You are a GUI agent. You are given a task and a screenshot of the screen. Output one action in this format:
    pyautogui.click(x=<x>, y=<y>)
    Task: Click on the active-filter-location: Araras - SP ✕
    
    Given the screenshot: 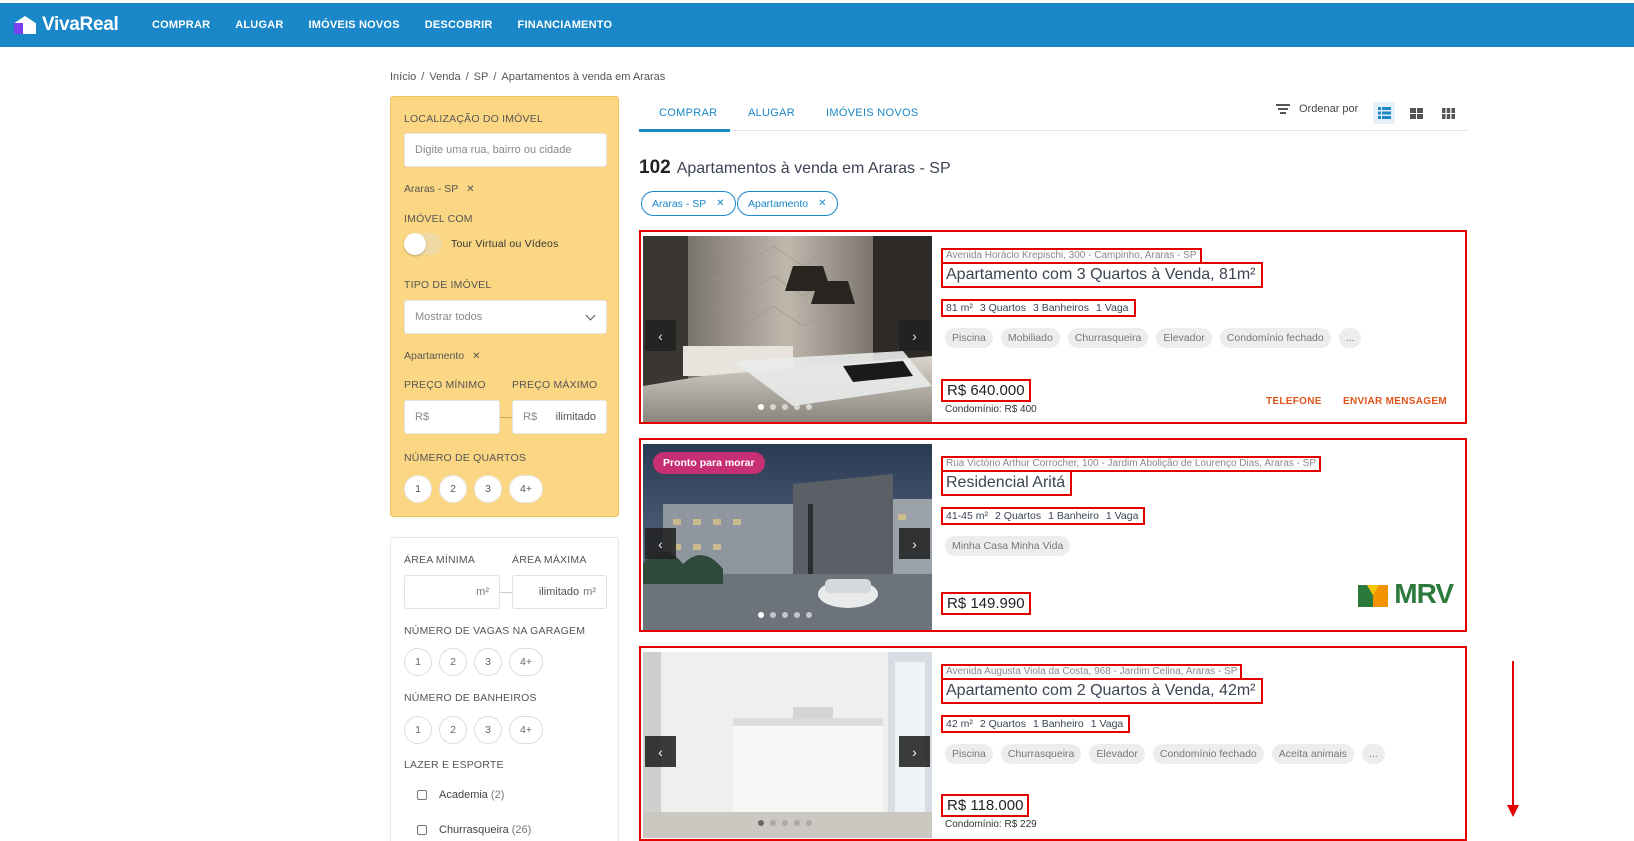 What is the action you would take?
    pyautogui.click(x=688, y=203)
    